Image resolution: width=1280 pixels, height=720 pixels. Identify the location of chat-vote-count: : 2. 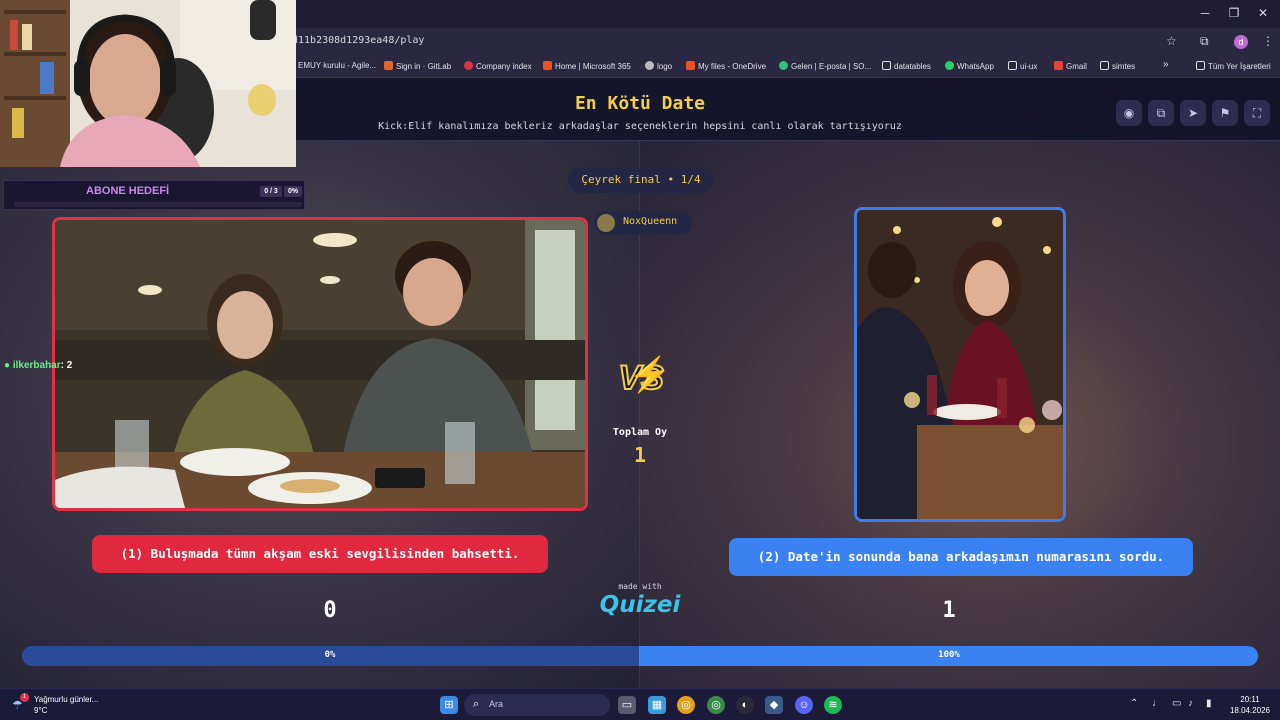
(66, 365).